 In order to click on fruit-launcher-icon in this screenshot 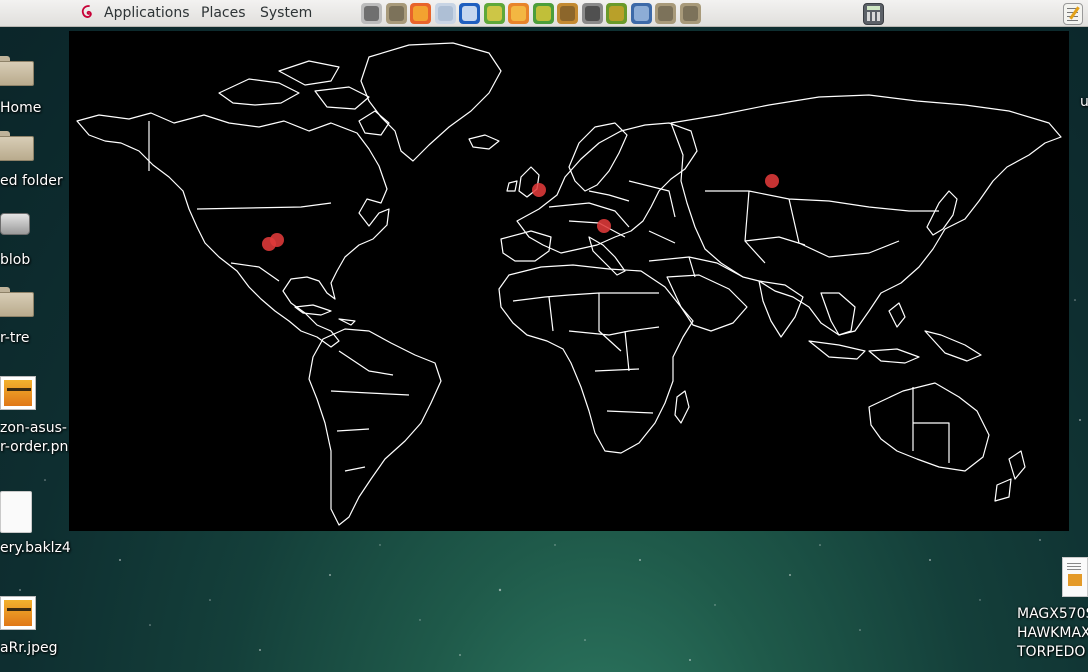, I will do `click(616, 13)`.